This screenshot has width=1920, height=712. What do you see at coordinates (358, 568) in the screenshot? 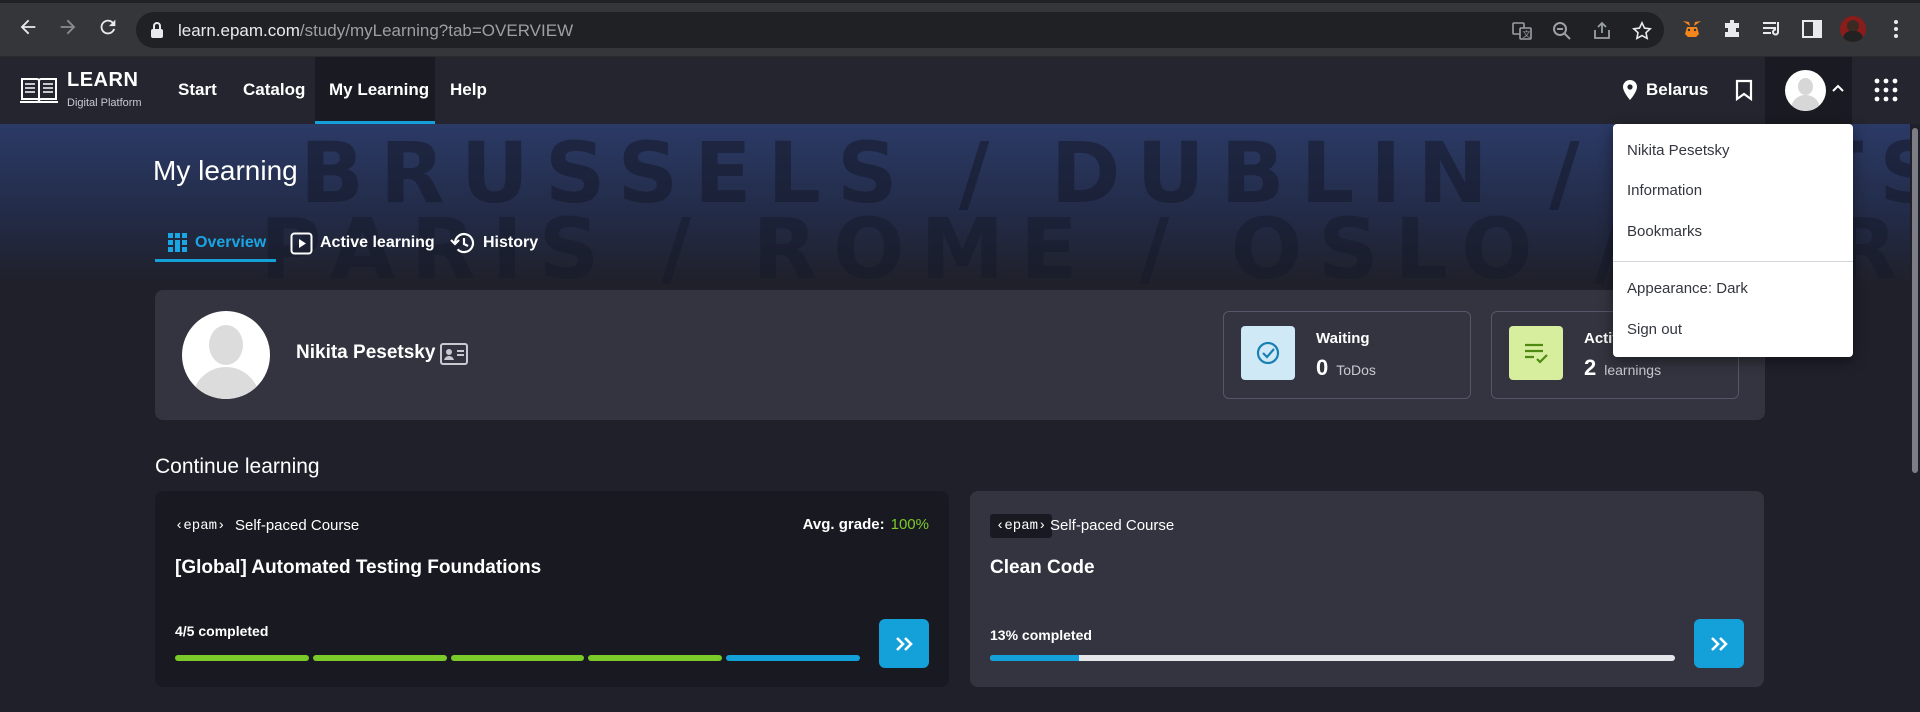
I see `course-title: [Global] Automated Testing Foundations` at bounding box center [358, 568].